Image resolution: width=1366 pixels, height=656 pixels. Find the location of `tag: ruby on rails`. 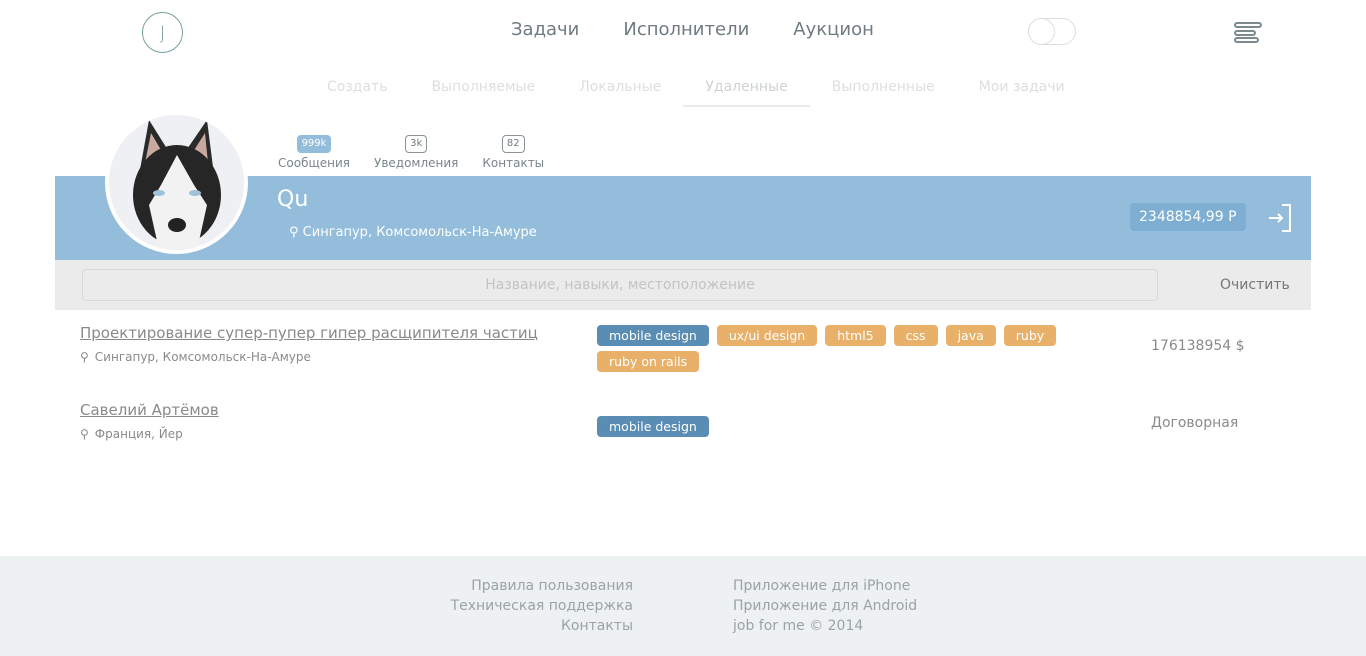

tag: ruby on rails is located at coordinates (648, 361).